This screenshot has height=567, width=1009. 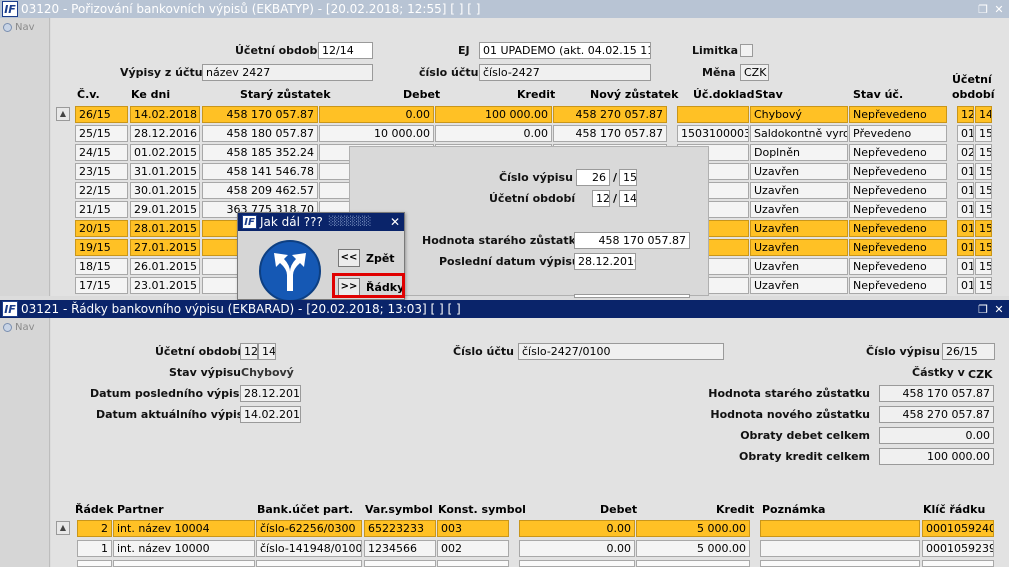 I want to click on table-cell-cv: 18/15, so click(x=101, y=266).